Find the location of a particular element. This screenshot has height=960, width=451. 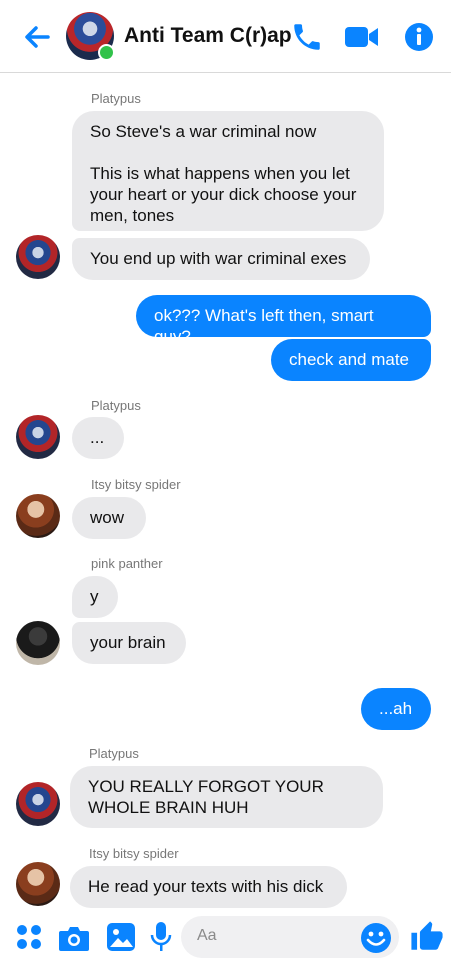

menu-dots-icon is located at coordinates (29, 937).